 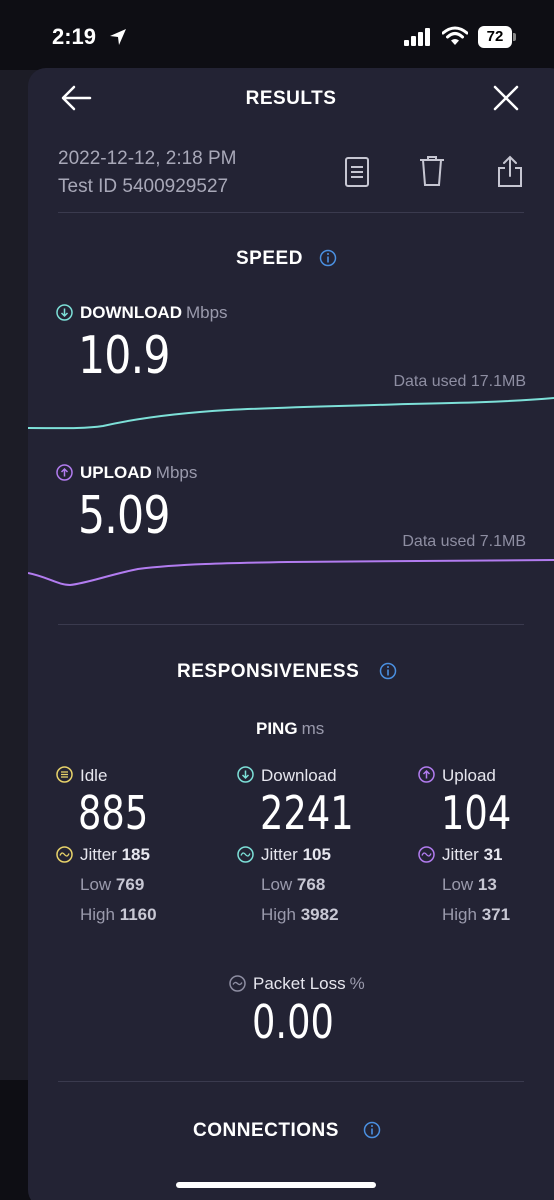 I want to click on ping-download-label: Download, so click(x=299, y=775).